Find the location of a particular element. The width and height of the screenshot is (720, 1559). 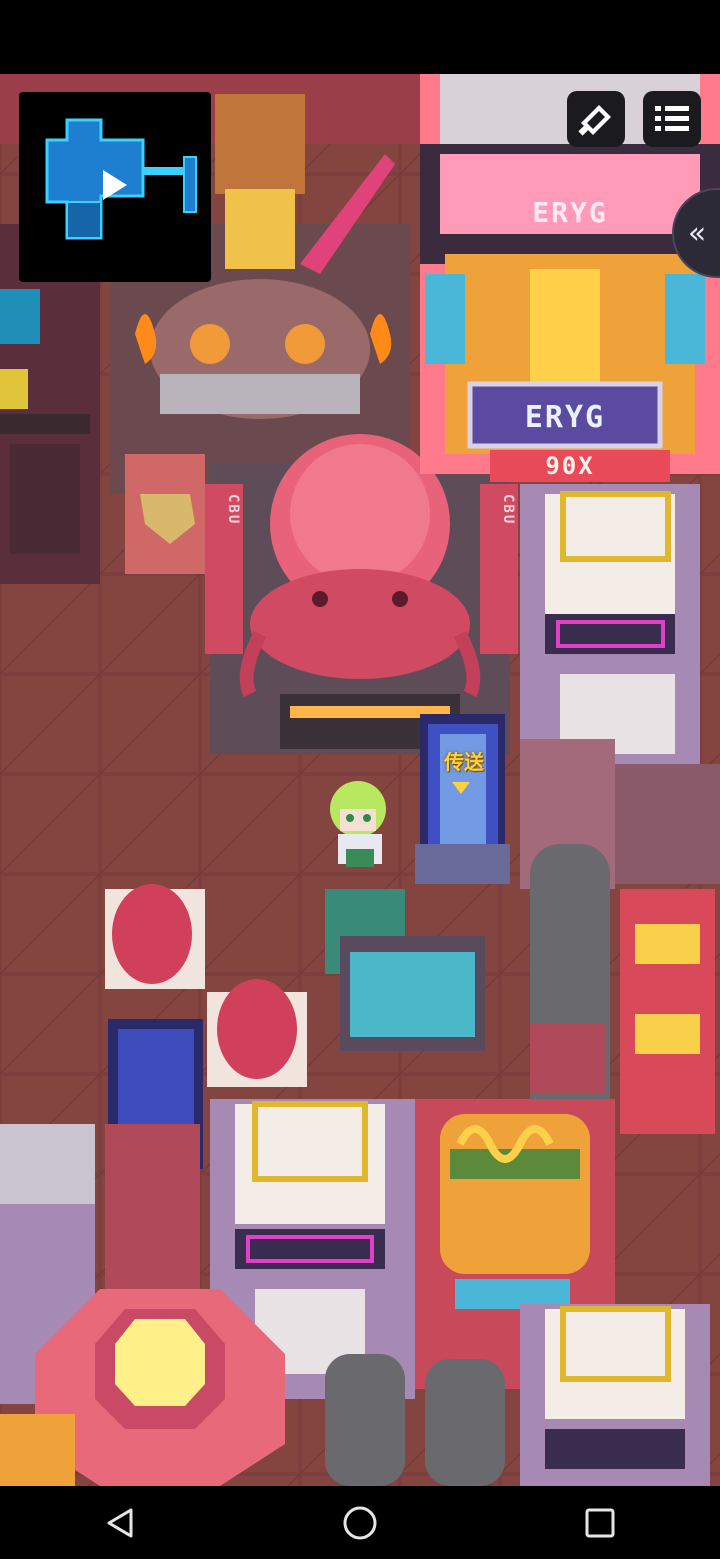

banner-text-right: CBU is located at coordinates (508, 510).